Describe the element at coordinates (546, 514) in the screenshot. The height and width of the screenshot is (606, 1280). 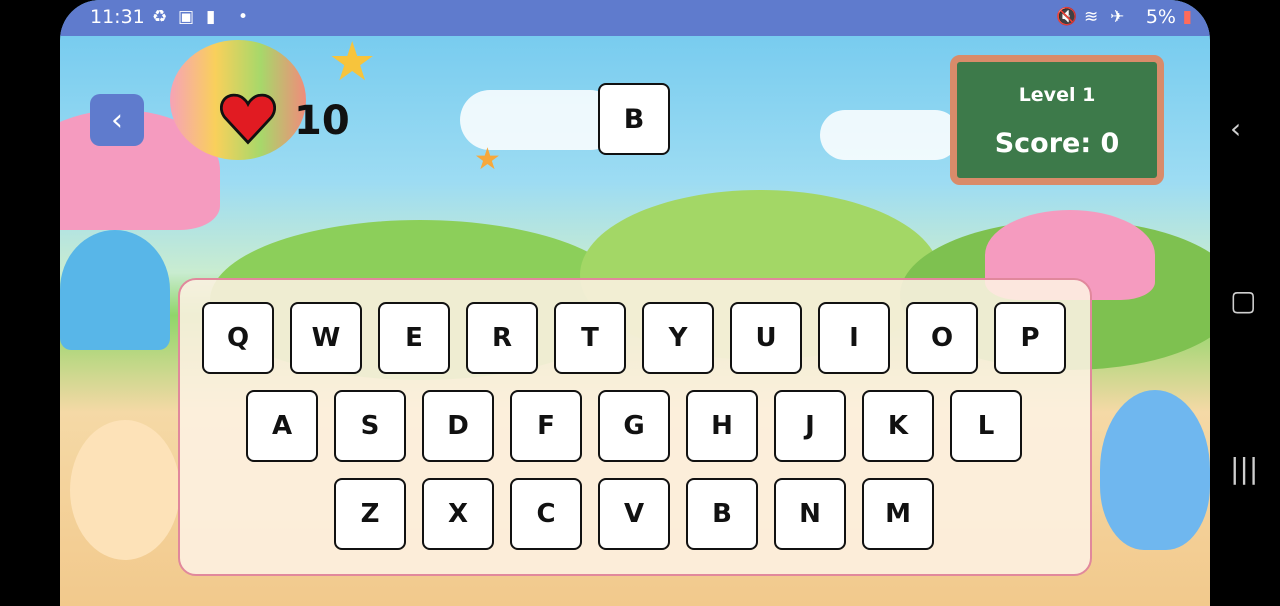
I see `key-c: C` at that location.